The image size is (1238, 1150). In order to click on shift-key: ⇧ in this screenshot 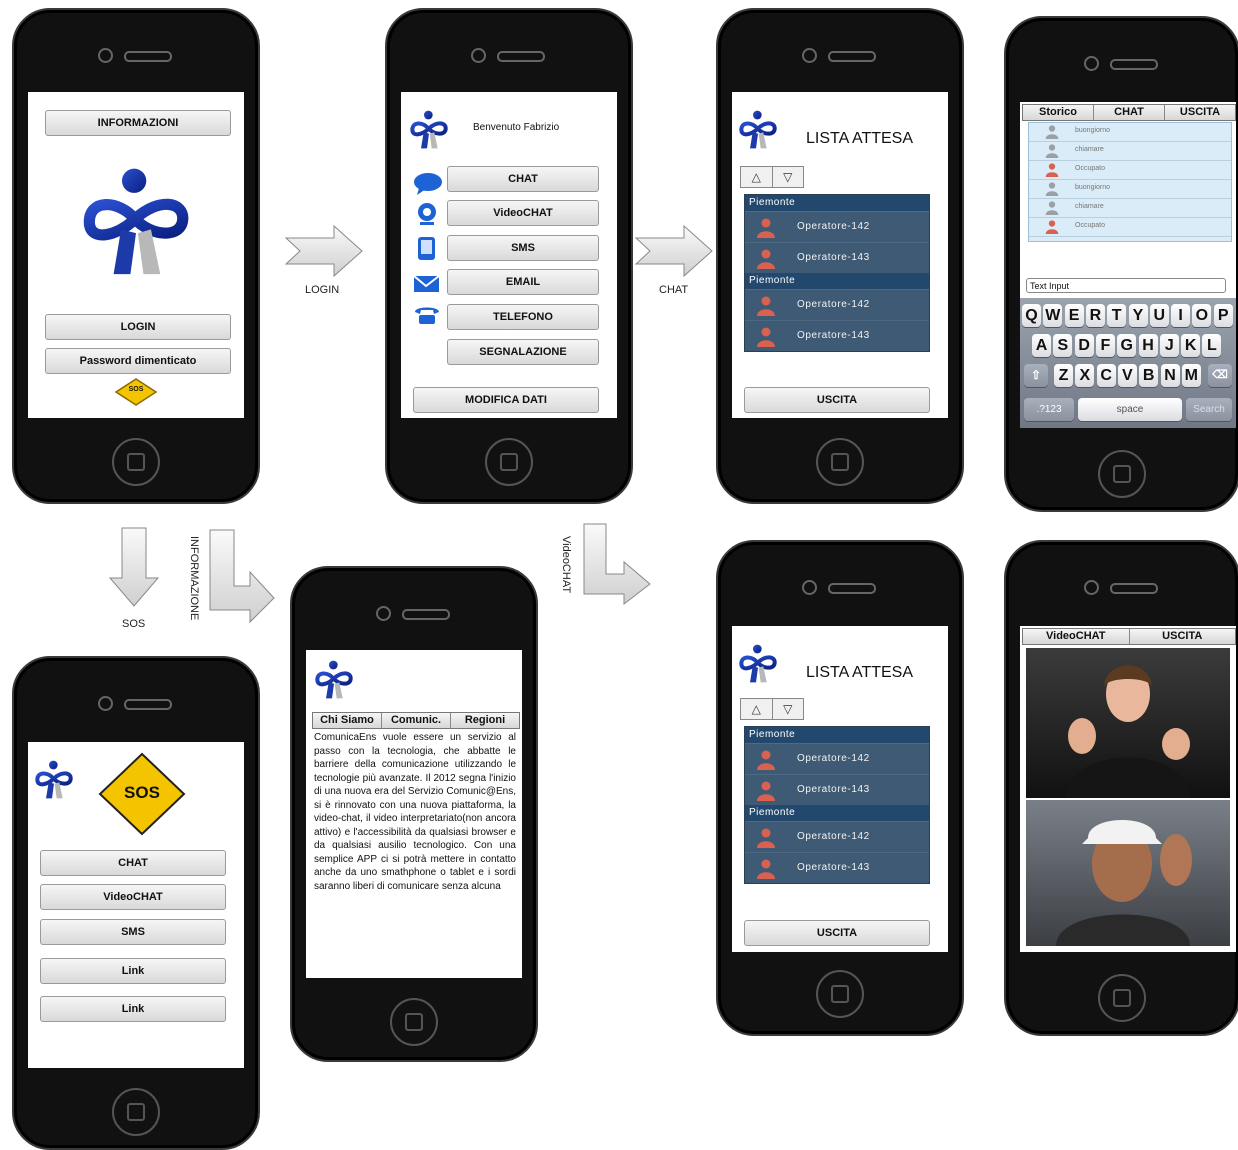, I will do `click(1036, 375)`.